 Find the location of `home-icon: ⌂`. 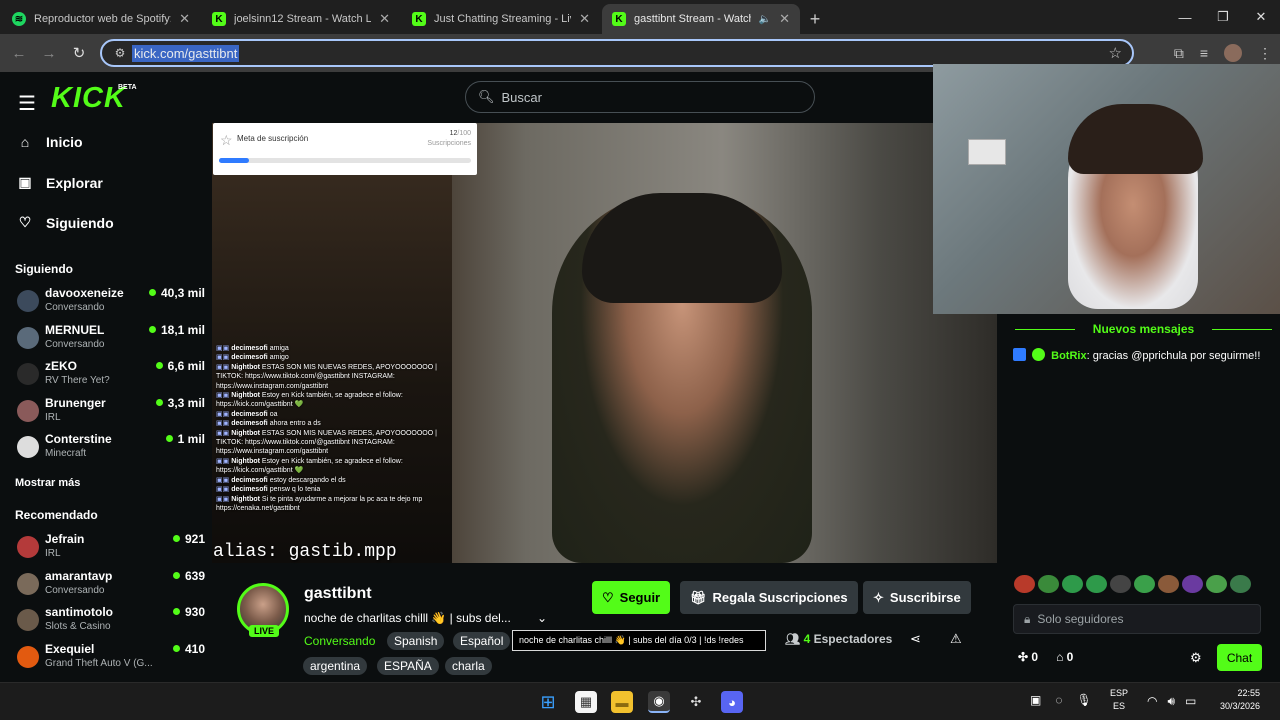

home-icon: ⌂ is located at coordinates (25, 142).